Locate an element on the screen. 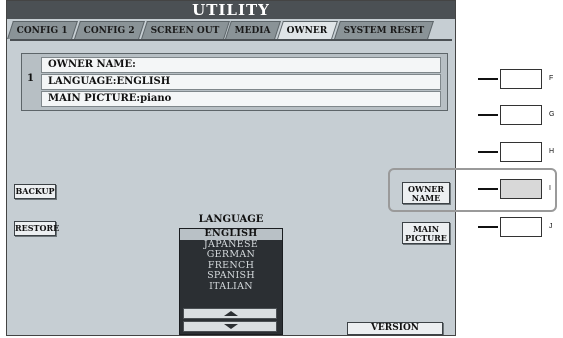 This screenshot has height=338, width=563. hw-connector-j is located at coordinates (488, 227).